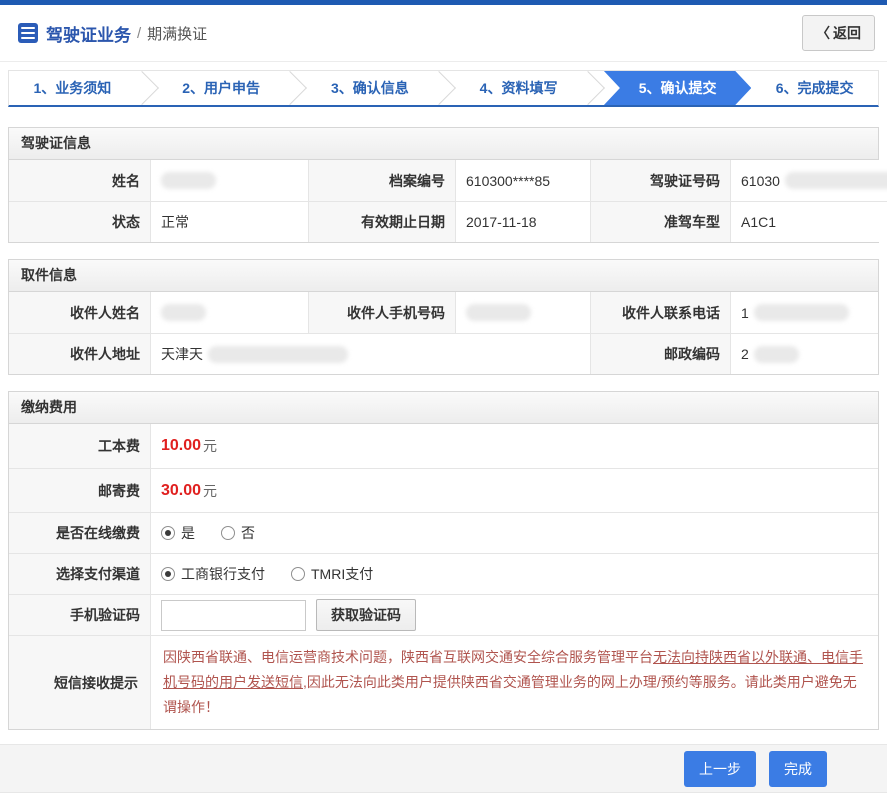 This screenshot has height=793, width=887. Describe the element at coordinates (229, 312) in the screenshot. I see `recipient-name-value` at that location.